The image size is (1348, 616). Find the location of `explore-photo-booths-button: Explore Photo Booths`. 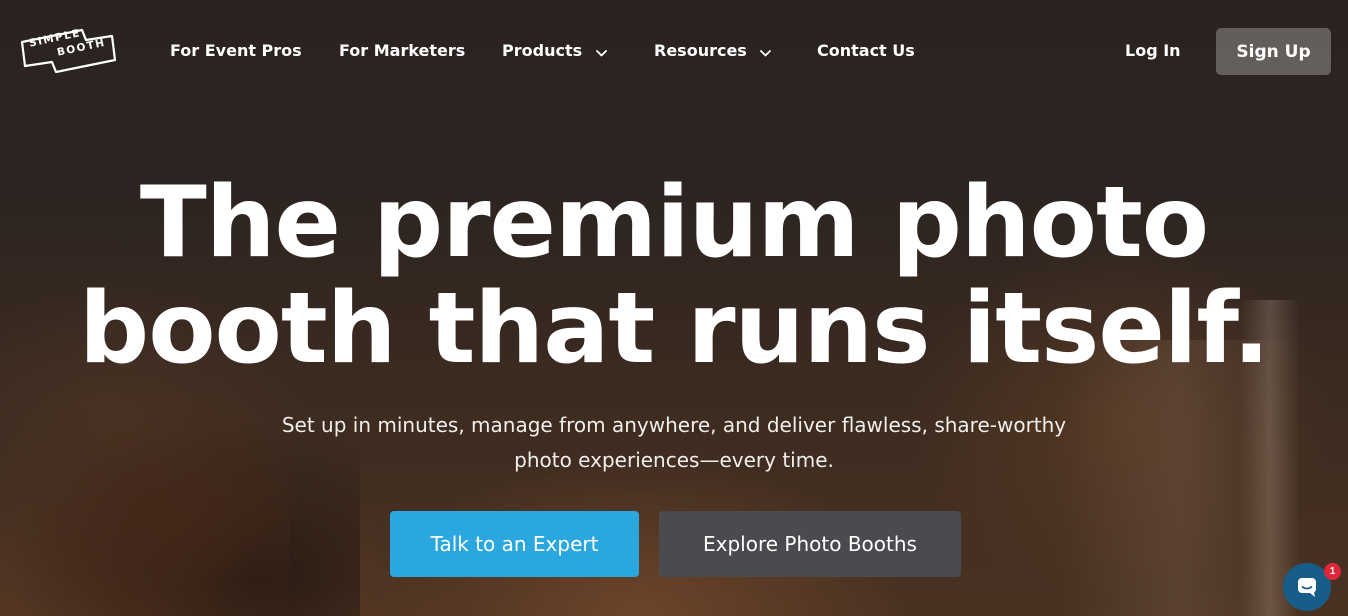

explore-photo-booths-button: Explore Photo Booths is located at coordinates (810, 544).